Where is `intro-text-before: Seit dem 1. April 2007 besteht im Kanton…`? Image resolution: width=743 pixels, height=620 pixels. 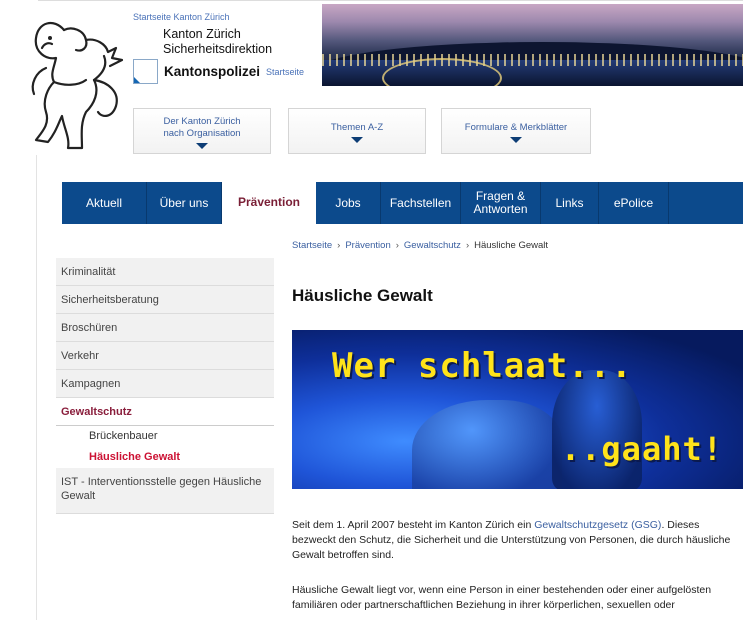 intro-text-before: Seit dem 1. April 2007 besteht im Kanton… is located at coordinates (413, 525).